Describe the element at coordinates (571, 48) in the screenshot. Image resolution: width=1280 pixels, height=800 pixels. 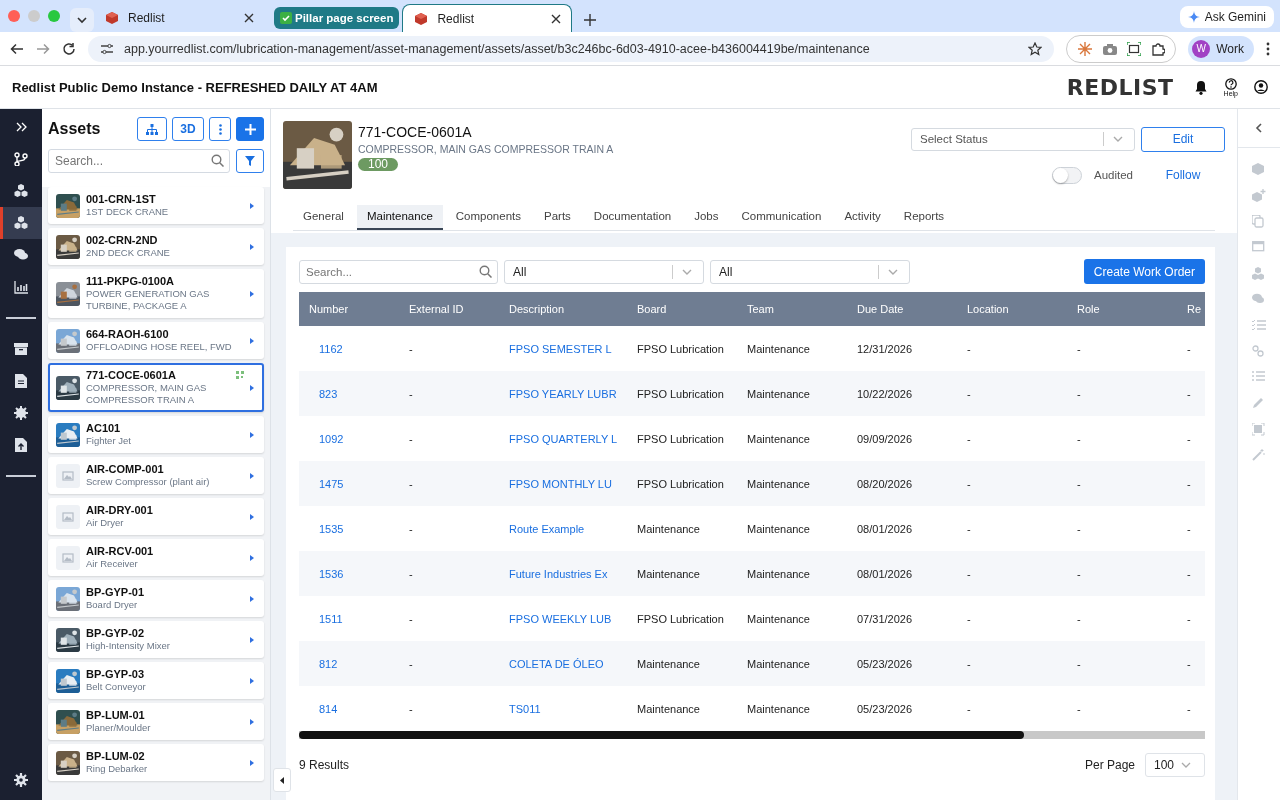
I see `address-bar: app.yourredlist.com/lubrication-management/asset-management/assets/asset/b3c246bc-6d03-4910-acee-b436004419be/maintenance` at that location.